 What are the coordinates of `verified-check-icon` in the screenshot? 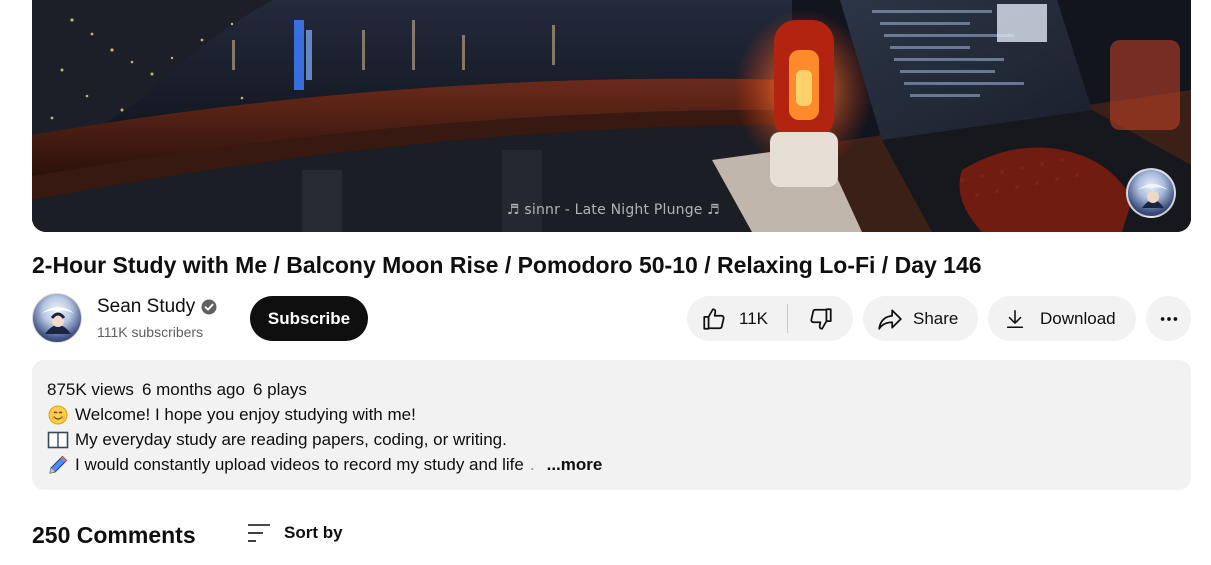 It's located at (209, 307).